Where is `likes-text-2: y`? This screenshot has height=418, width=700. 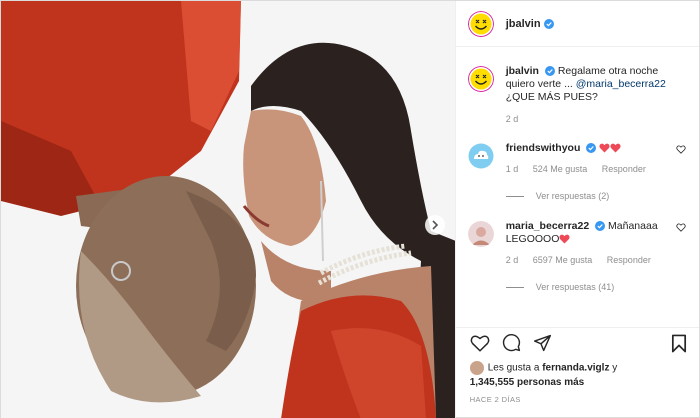 likes-text-2: y is located at coordinates (615, 368).